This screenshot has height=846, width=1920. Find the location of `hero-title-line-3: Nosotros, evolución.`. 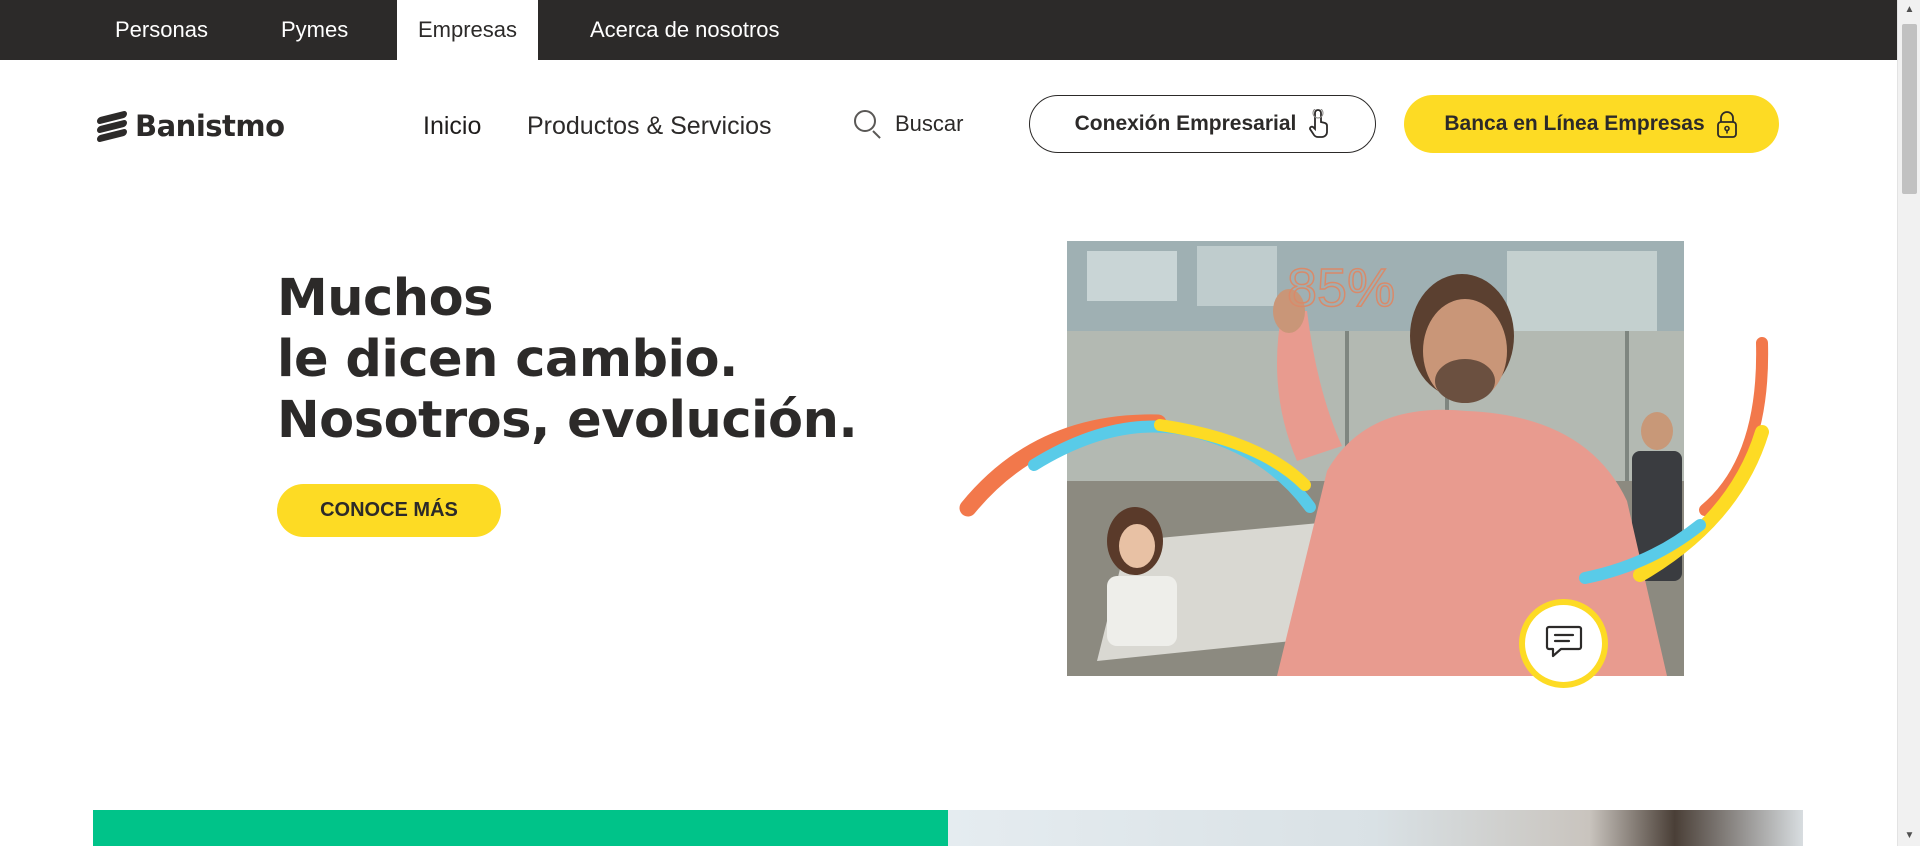

hero-title-line-3: Nosotros, evolución. is located at coordinates (567, 420).